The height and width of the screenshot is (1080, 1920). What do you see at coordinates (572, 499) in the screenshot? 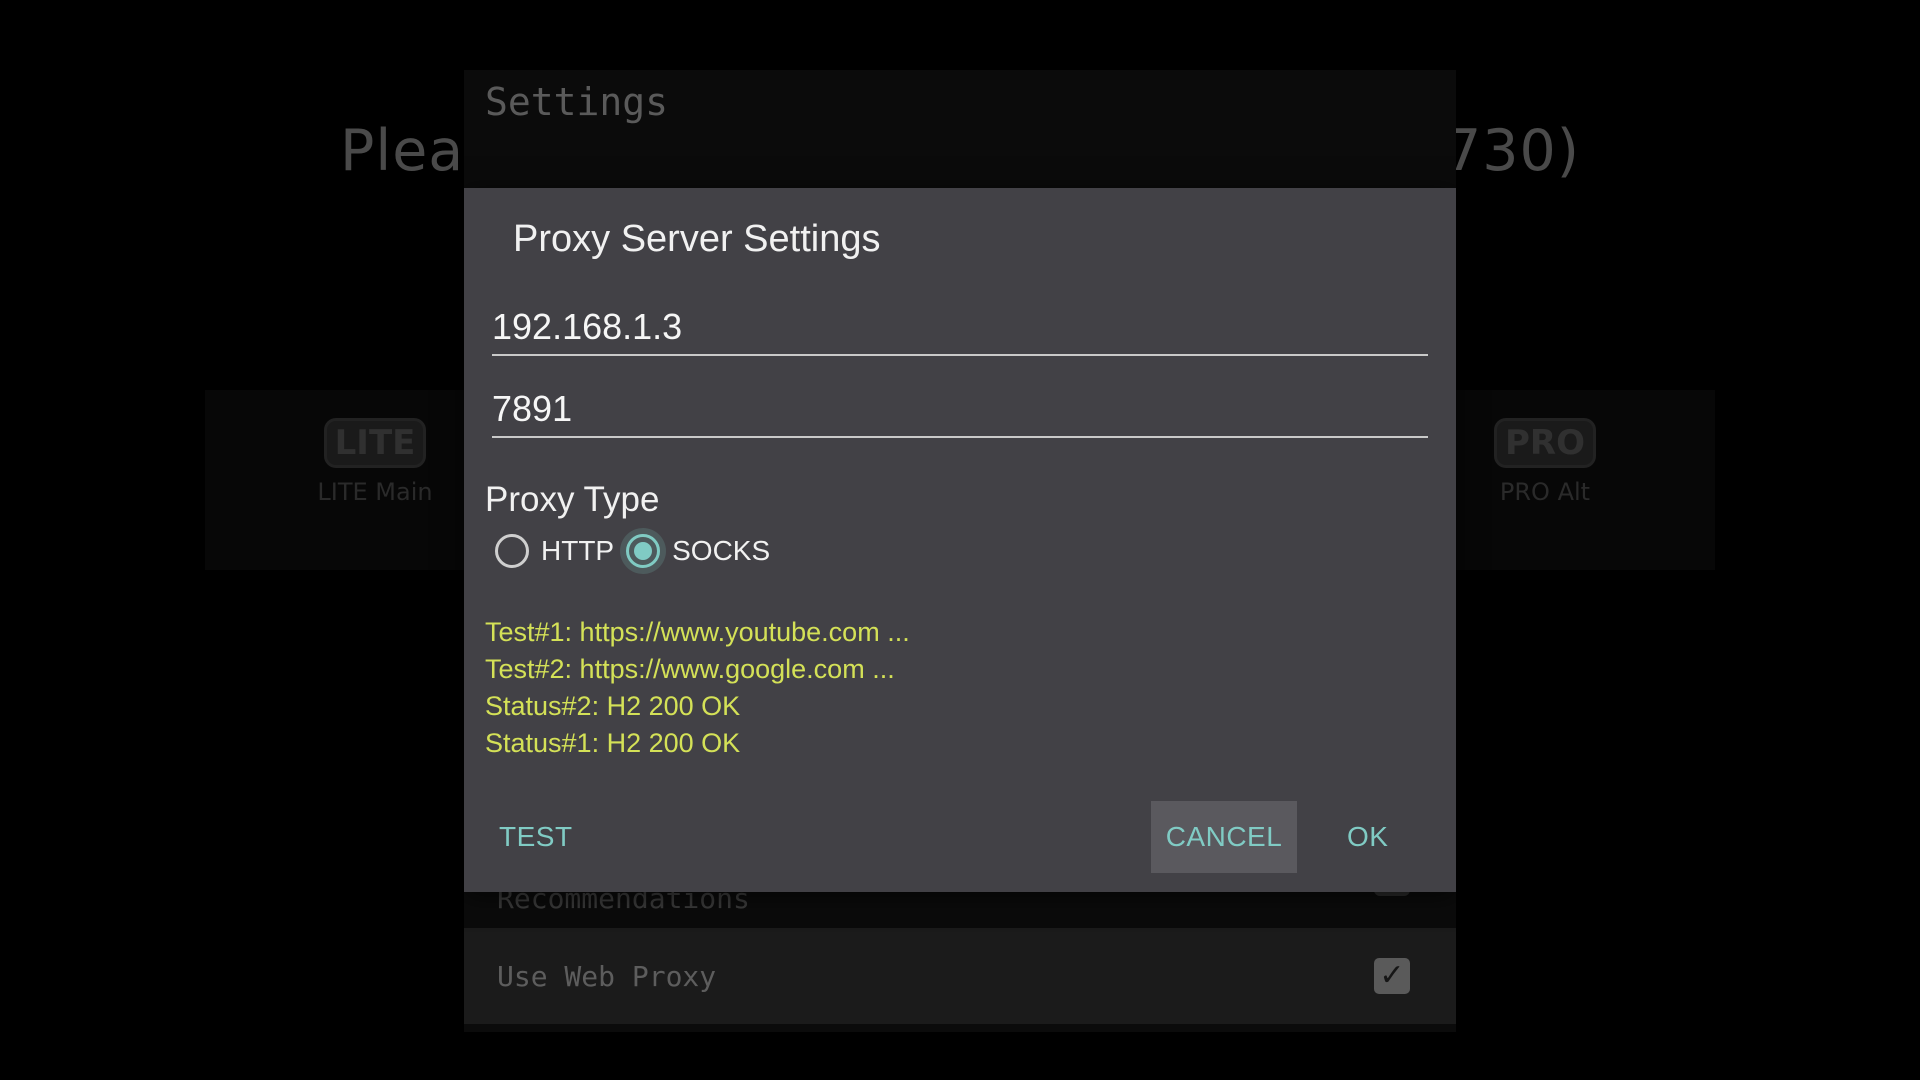
I see `proxy-type-label: Proxy Type` at bounding box center [572, 499].